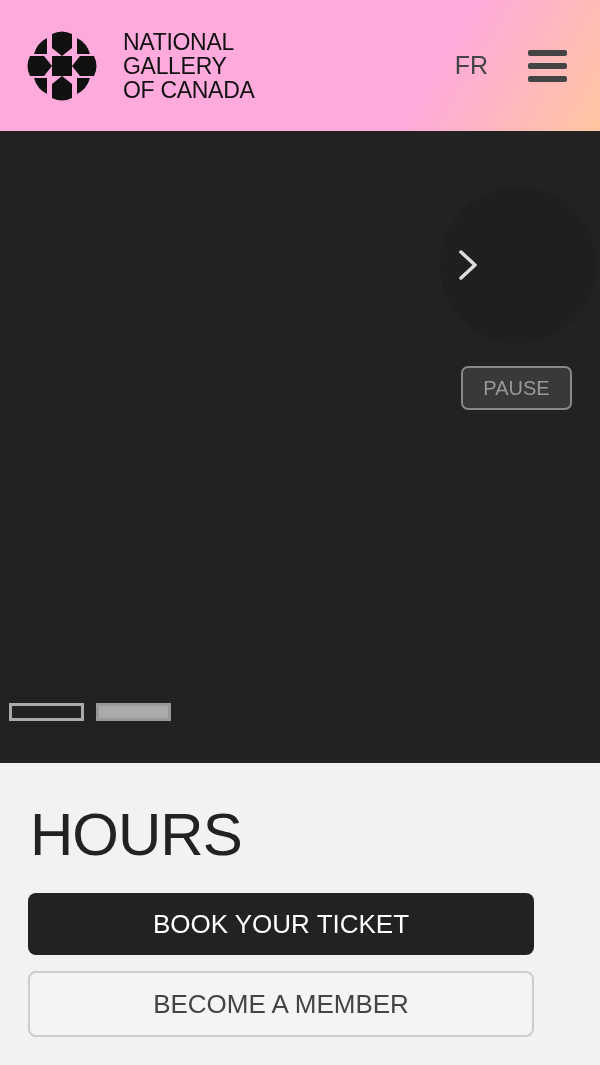 The image size is (600, 1065). Describe the element at coordinates (281, 1004) in the screenshot. I see `membership-button: BECOME A MEMBER` at that location.